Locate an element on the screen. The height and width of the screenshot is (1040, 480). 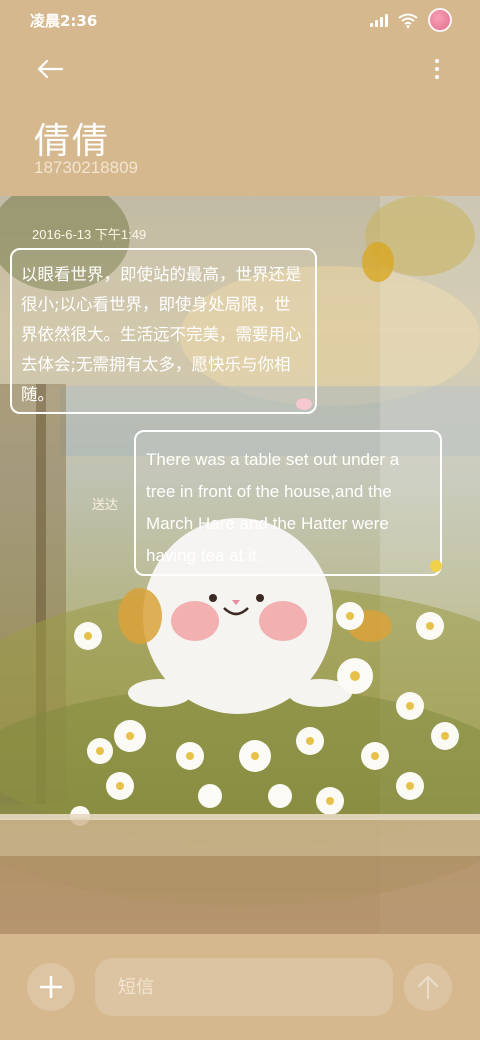
back-arrow-icon is located at coordinates (50, 69).